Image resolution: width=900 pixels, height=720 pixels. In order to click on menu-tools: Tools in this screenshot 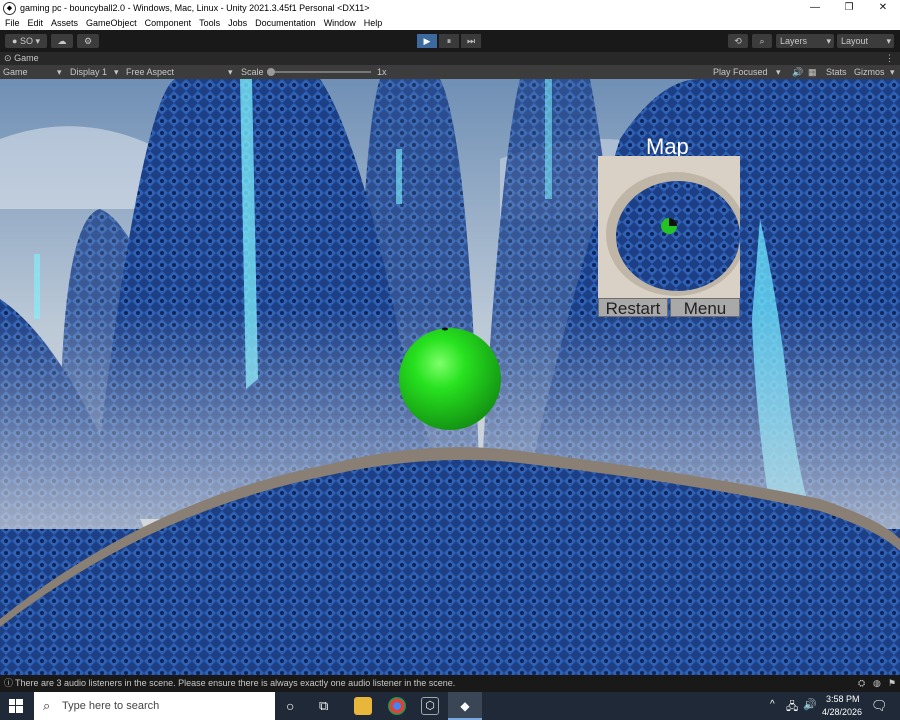, I will do `click(209, 23)`.